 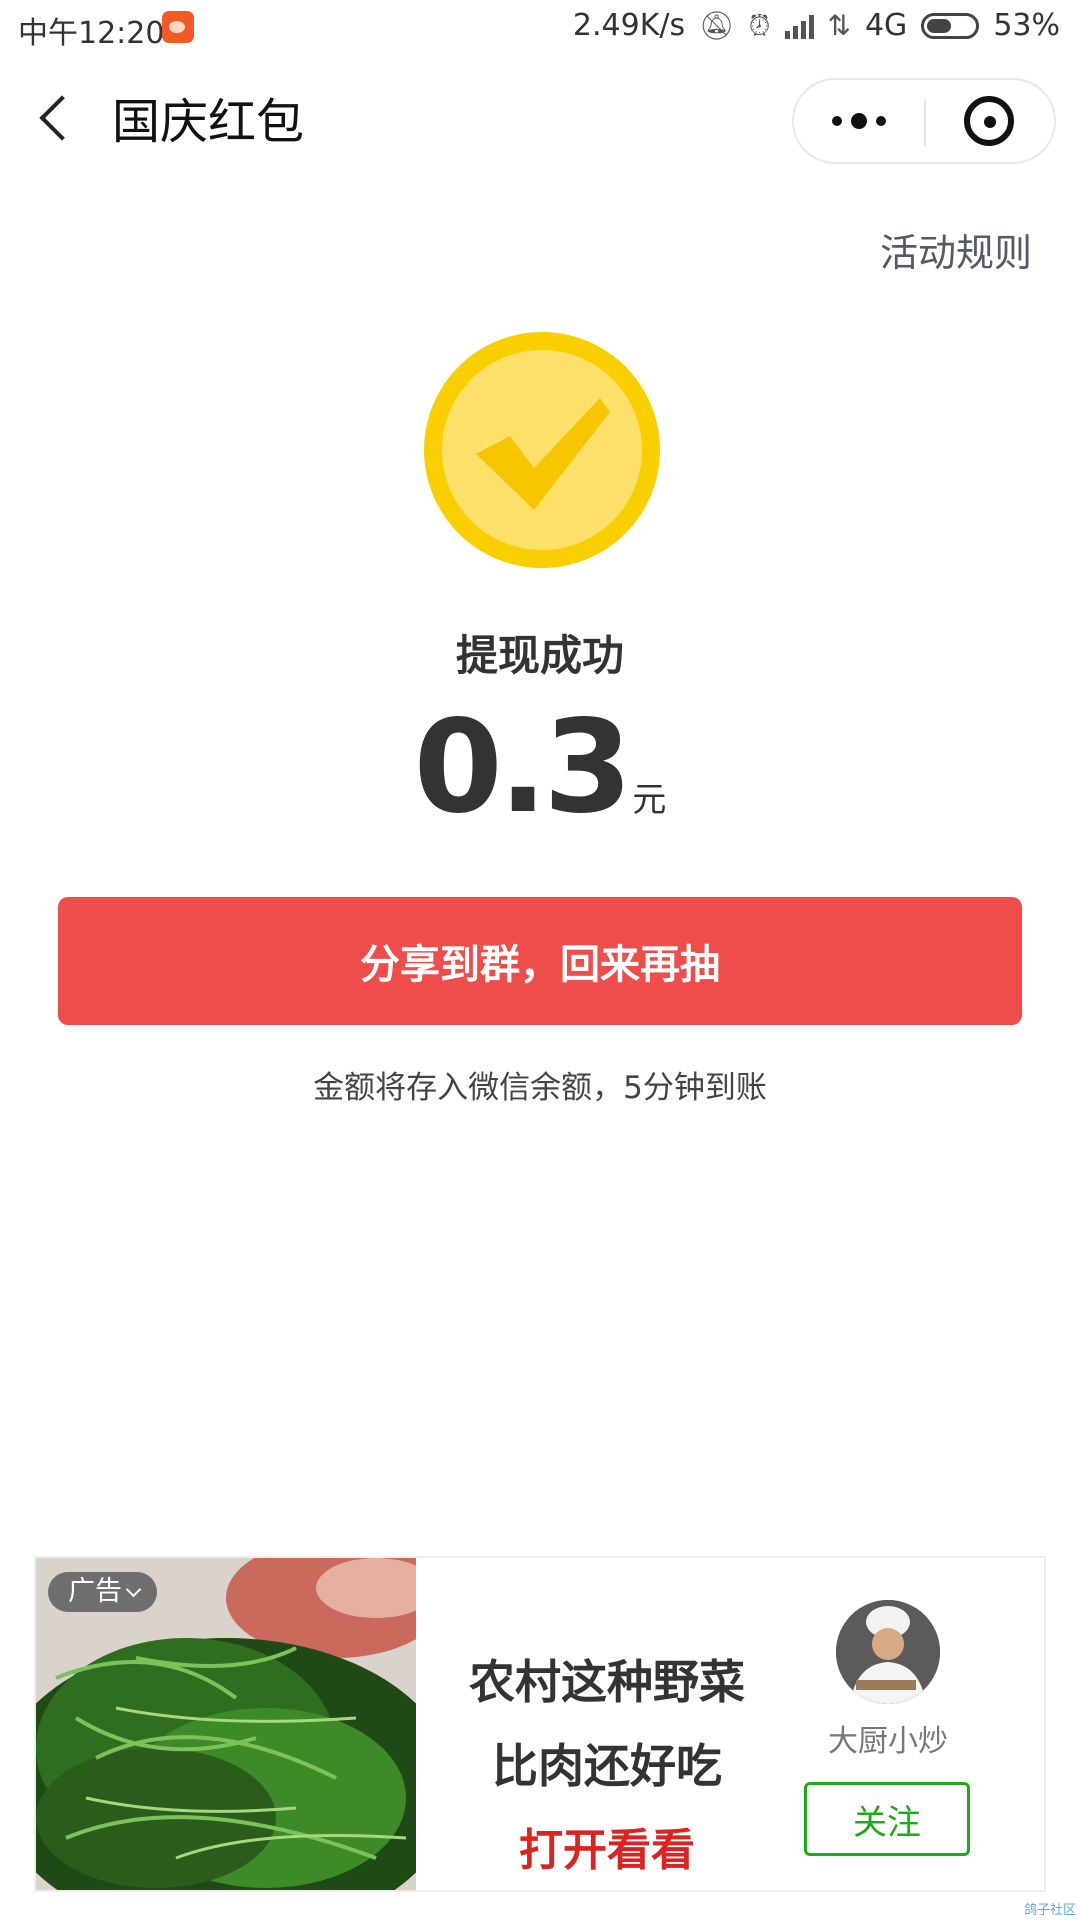 What do you see at coordinates (629, 25) in the screenshot?
I see `net-speed: 2.49K/s` at bounding box center [629, 25].